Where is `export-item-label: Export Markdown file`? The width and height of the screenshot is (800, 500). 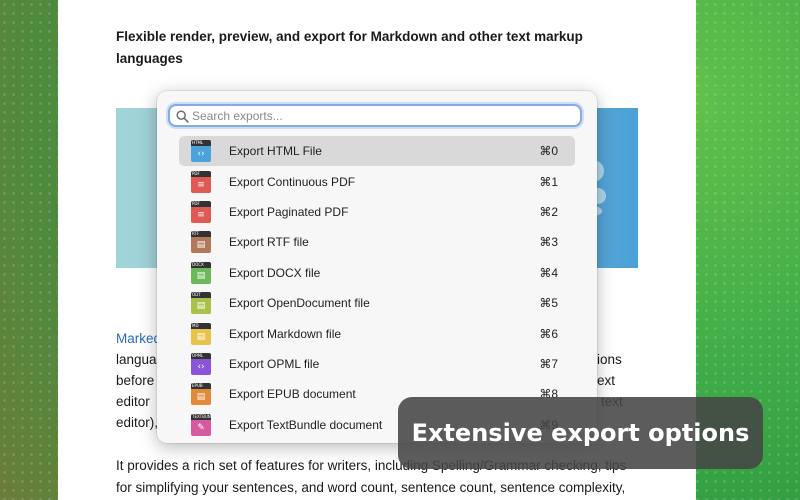 export-item-label: Export Markdown file is located at coordinates (285, 333).